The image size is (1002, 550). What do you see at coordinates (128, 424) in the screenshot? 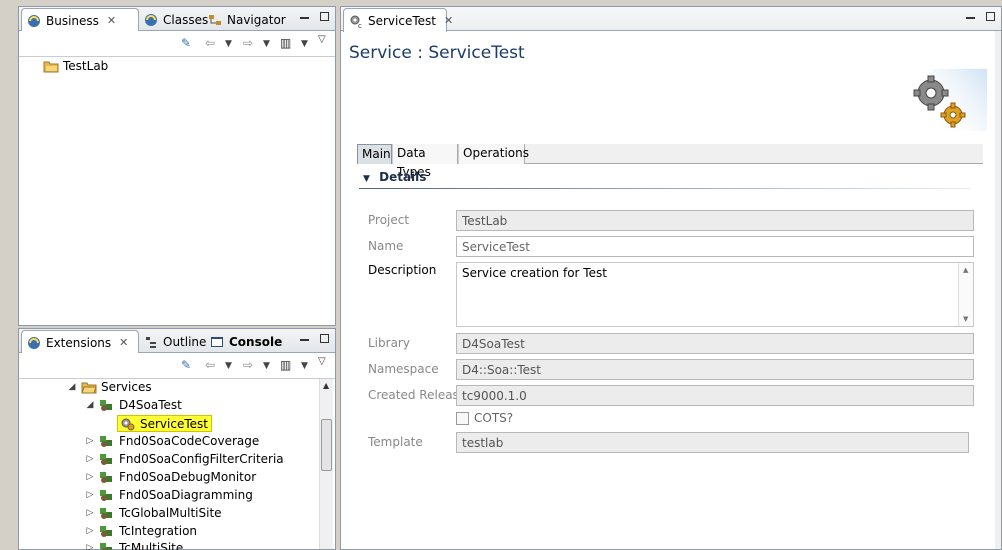
I see `service-icon` at bounding box center [128, 424].